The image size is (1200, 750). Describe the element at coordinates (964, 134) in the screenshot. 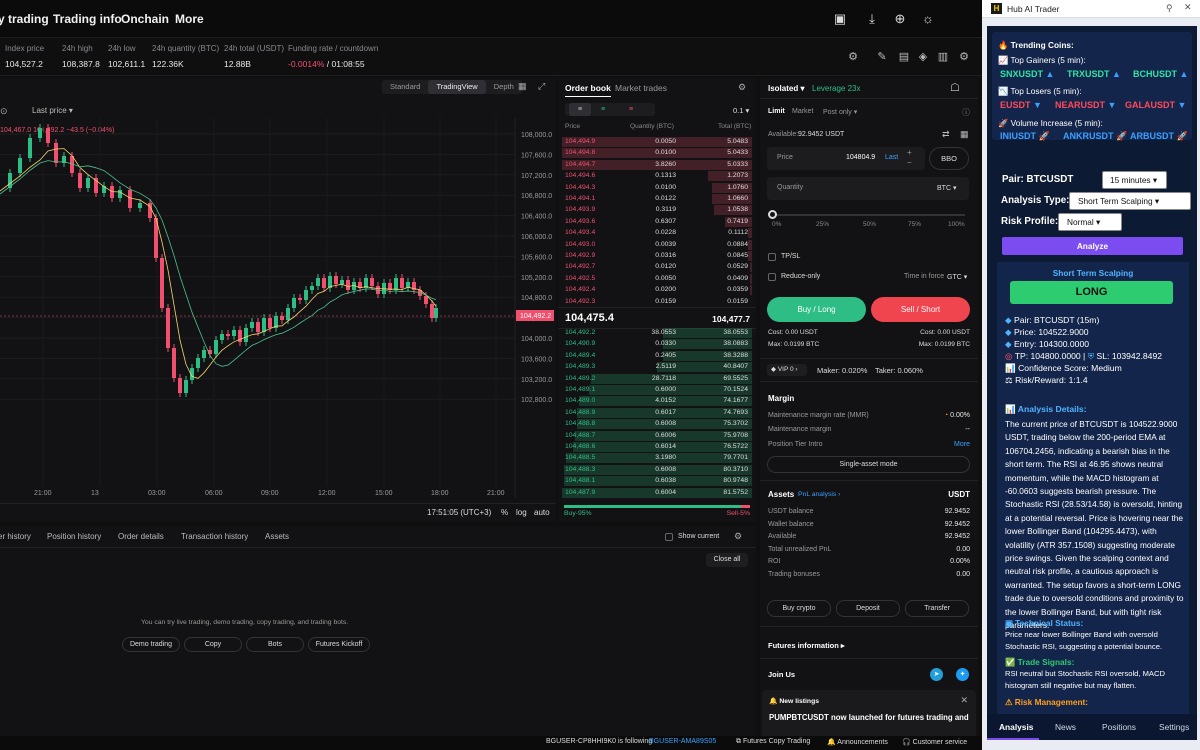

I see `calculator-icon: ▦` at that location.